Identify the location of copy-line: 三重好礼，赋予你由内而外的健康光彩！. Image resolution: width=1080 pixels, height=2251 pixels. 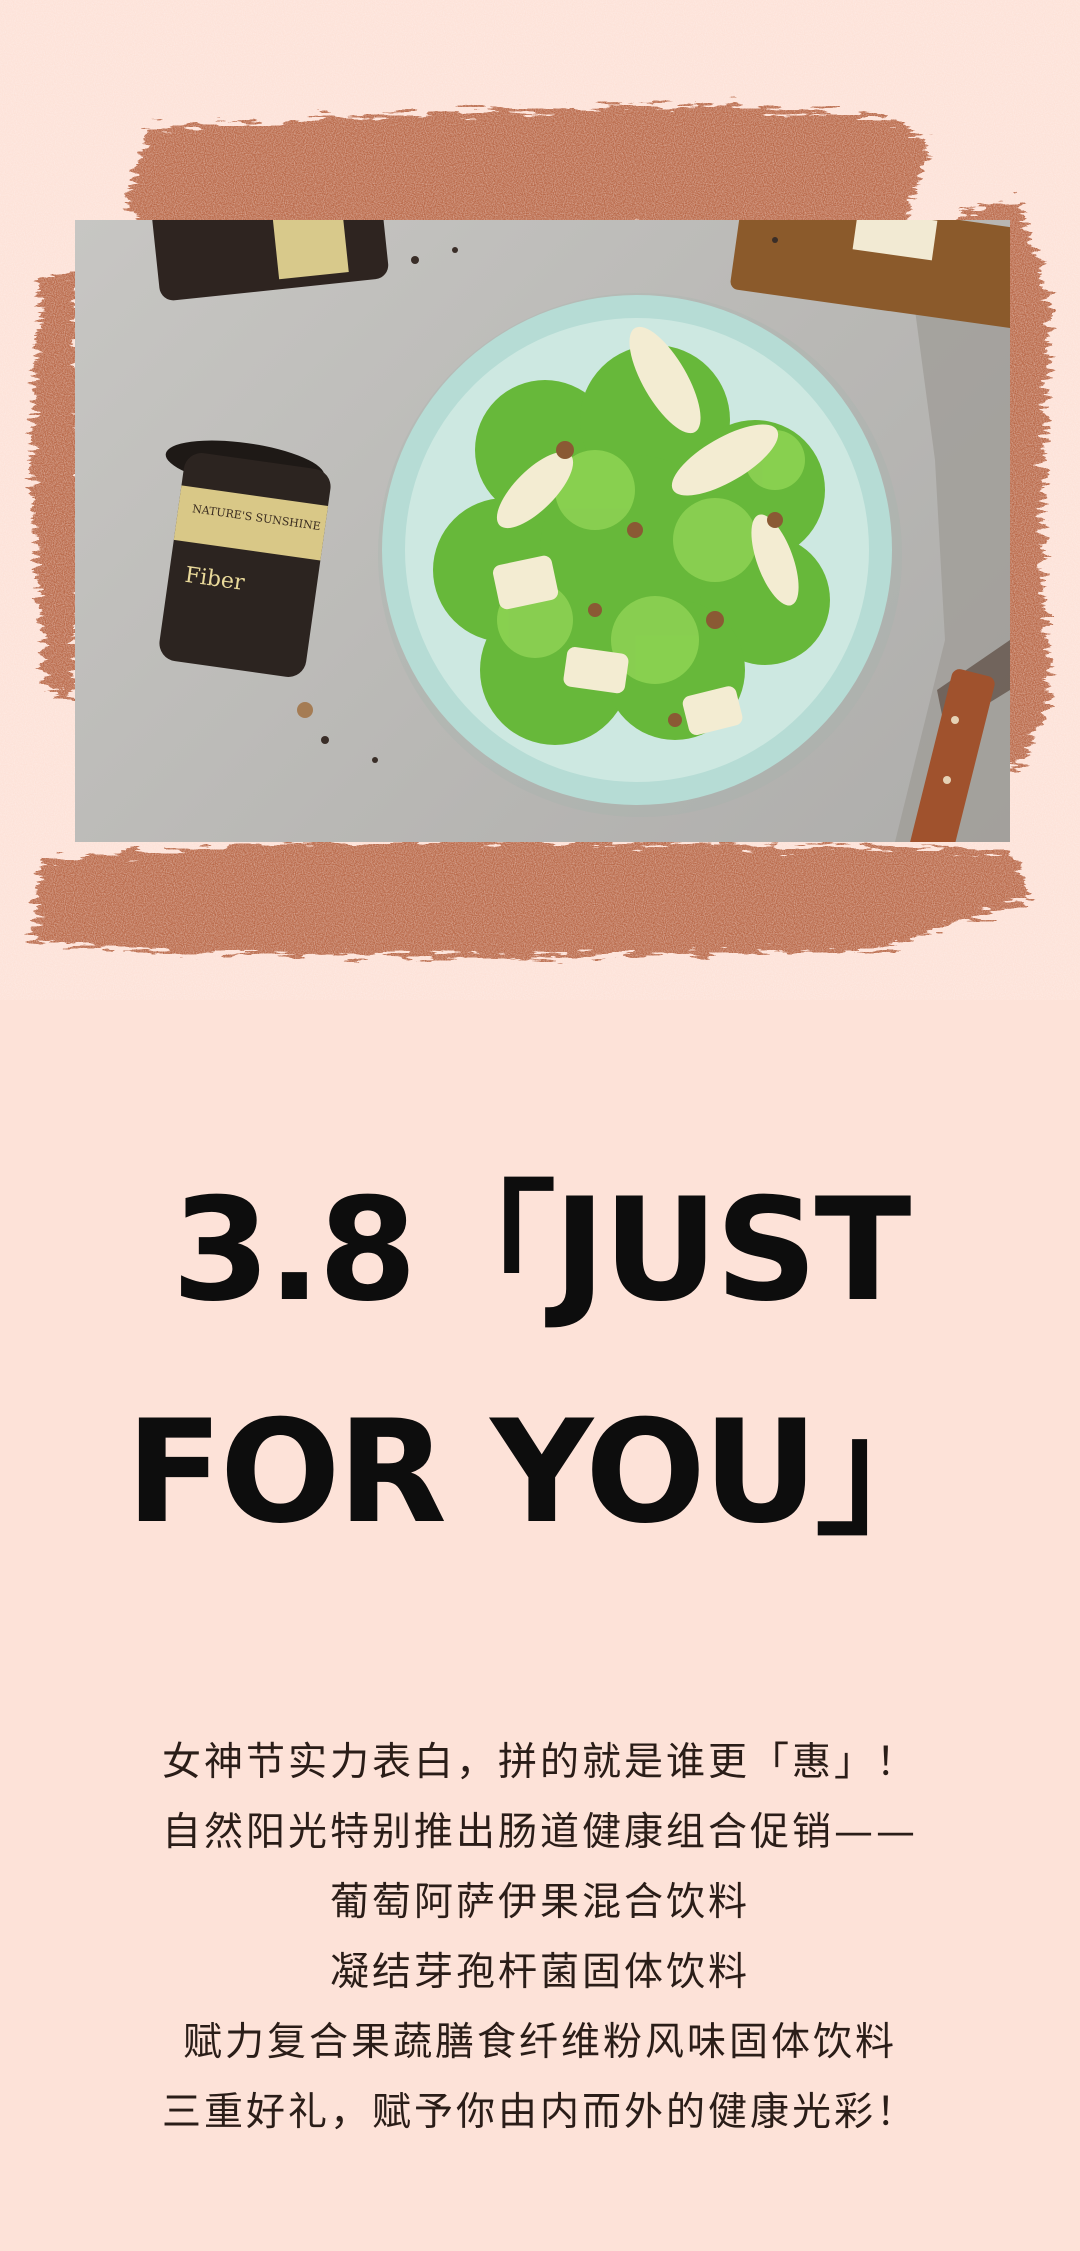
(539, 2112).